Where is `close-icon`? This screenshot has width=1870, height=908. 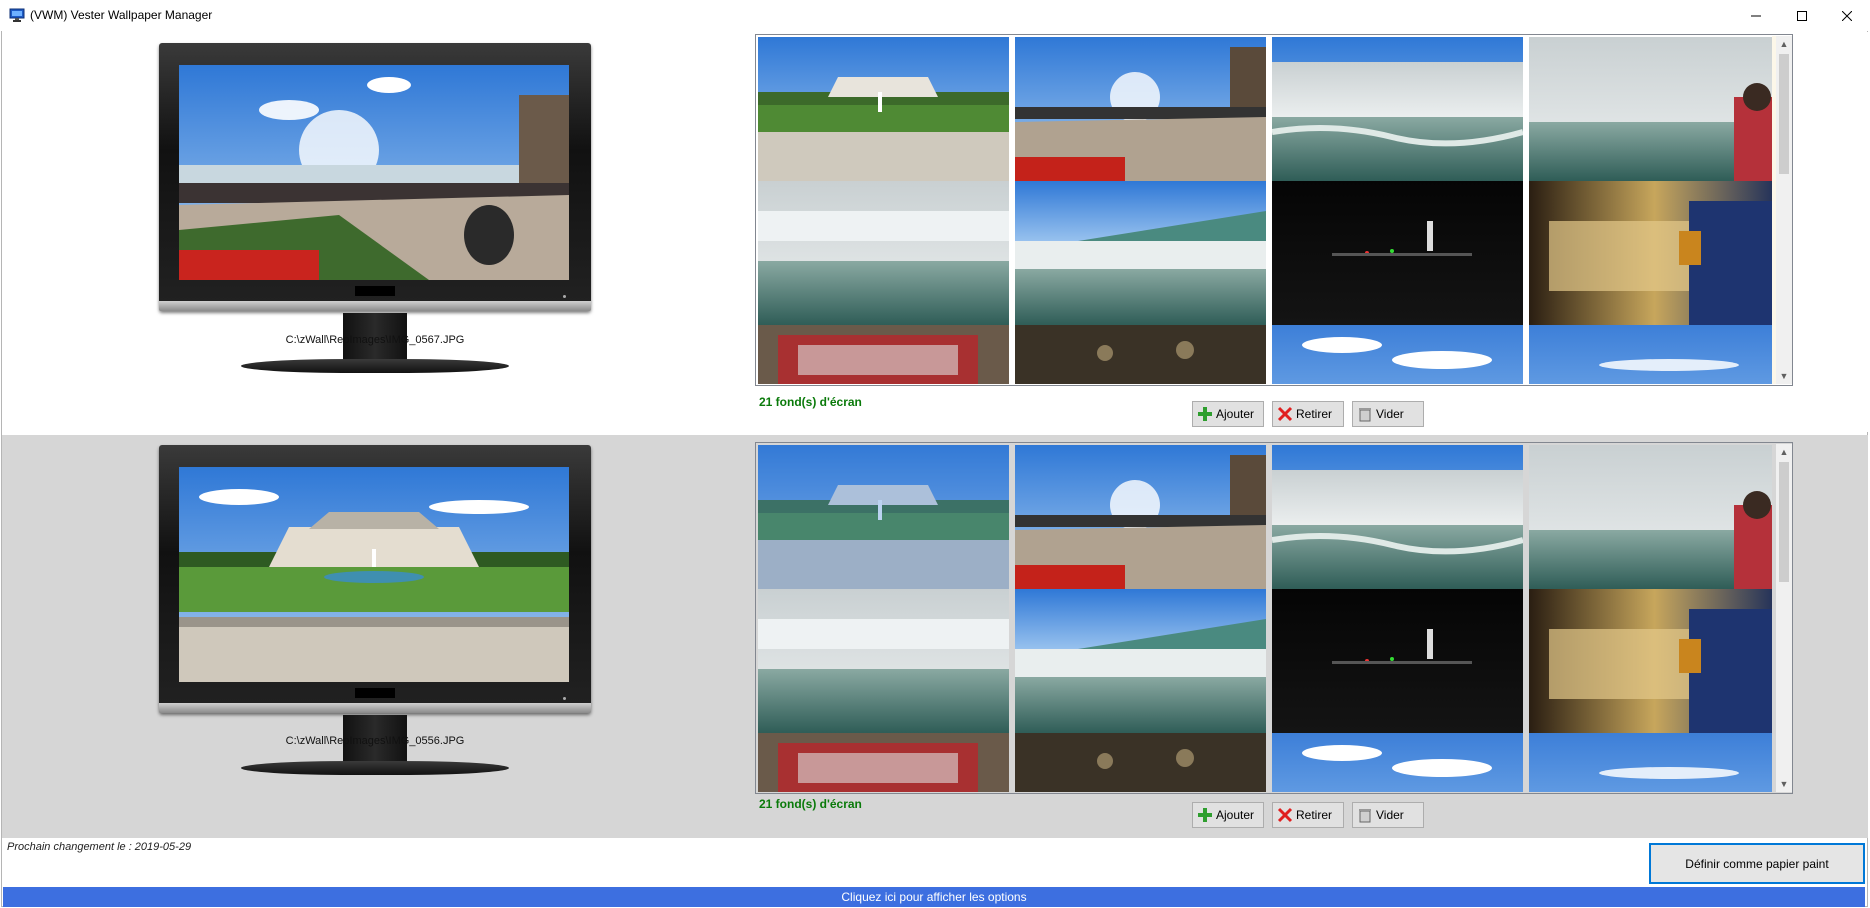
close-icon is located at coordinates (1847, 15).